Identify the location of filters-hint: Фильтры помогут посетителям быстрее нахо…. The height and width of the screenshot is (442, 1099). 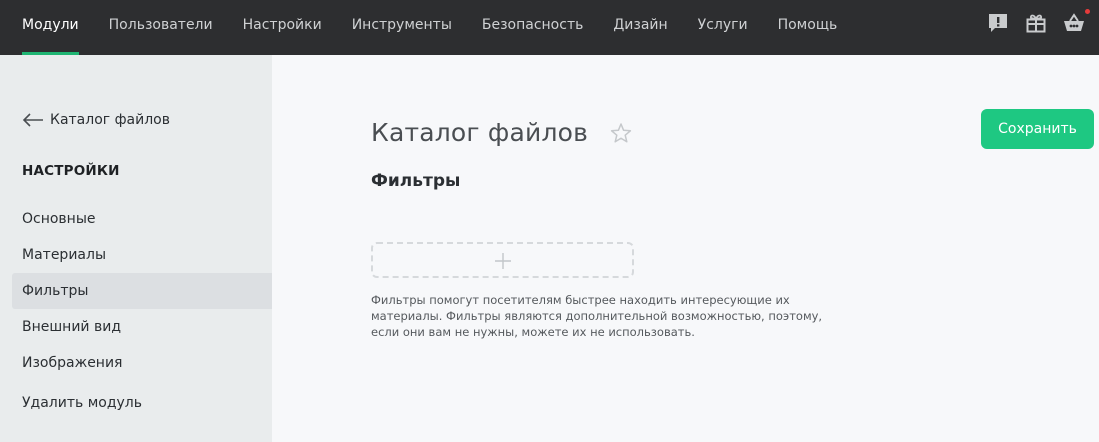
(597, 316).